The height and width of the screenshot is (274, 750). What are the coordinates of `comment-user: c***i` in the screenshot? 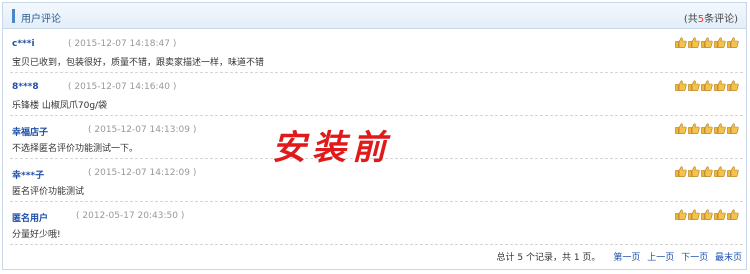 It's located at (23, 44).